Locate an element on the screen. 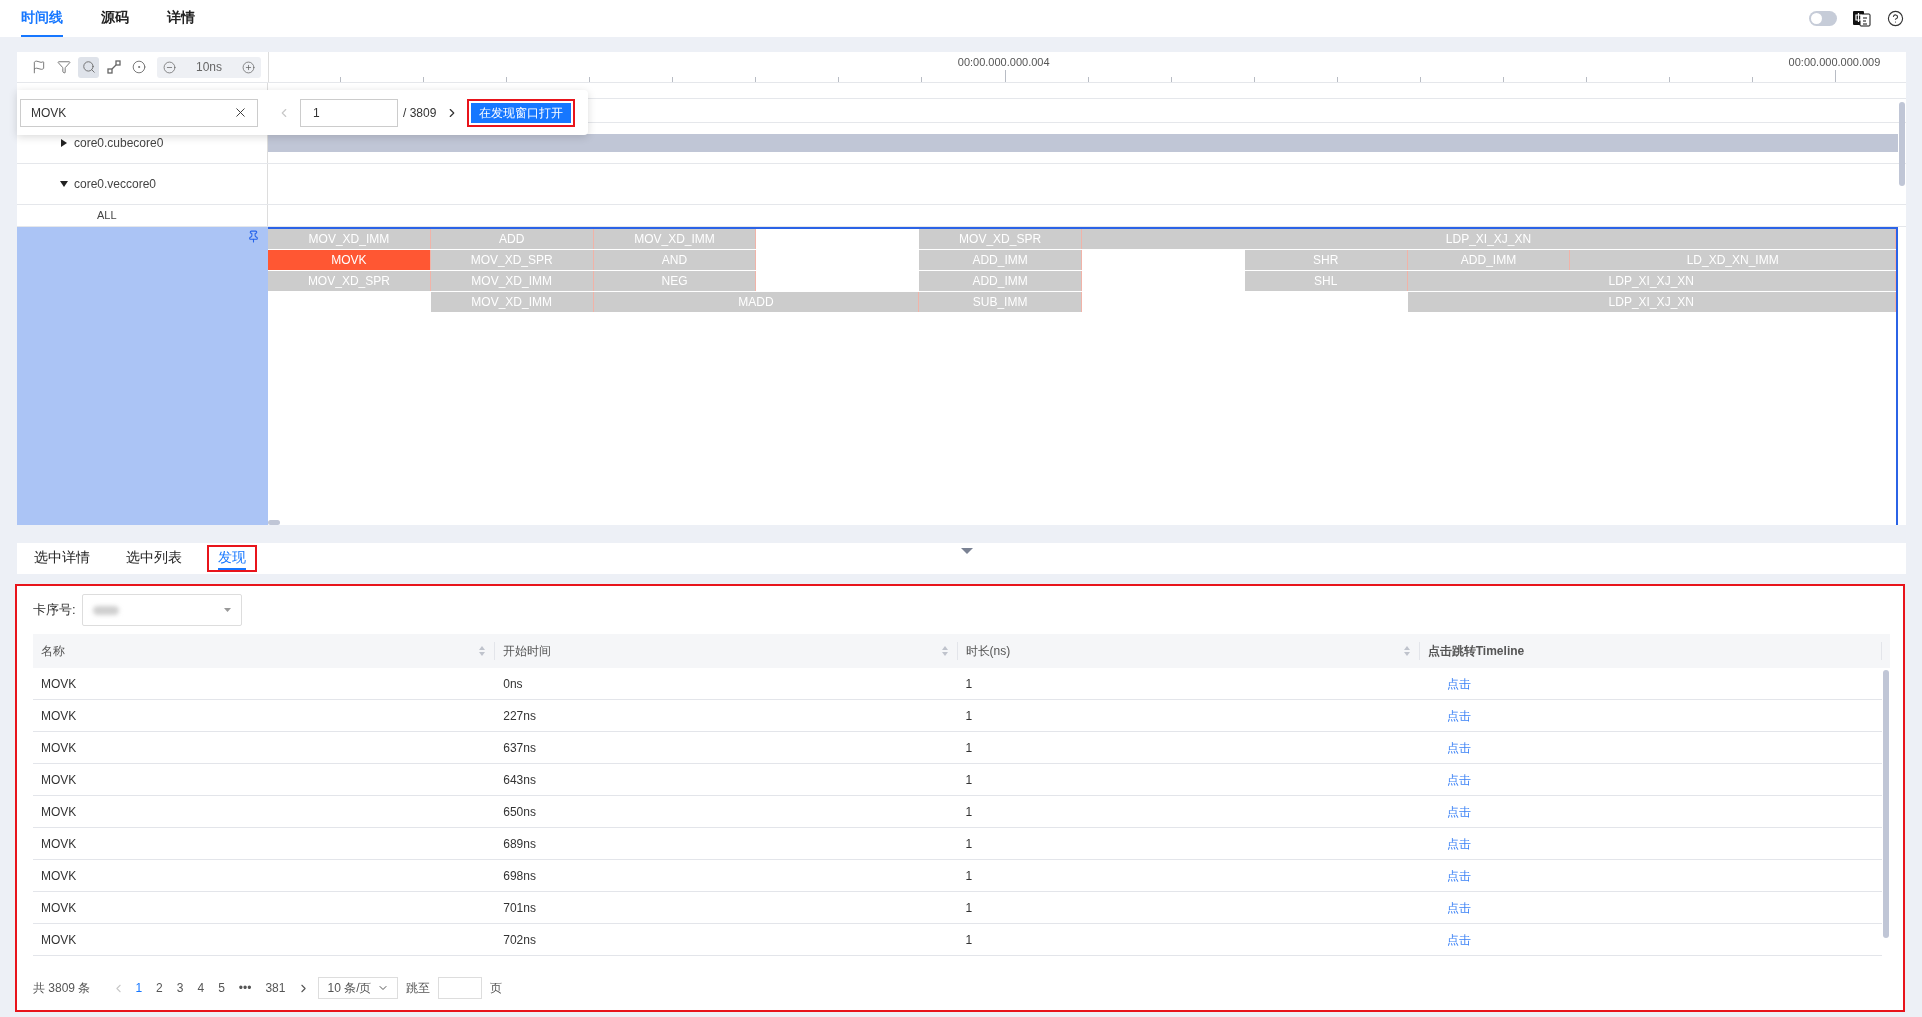 This screenshot has height=1017, width=1922. tree-item: core0.veccore0 is located at coordinates (115, 184).